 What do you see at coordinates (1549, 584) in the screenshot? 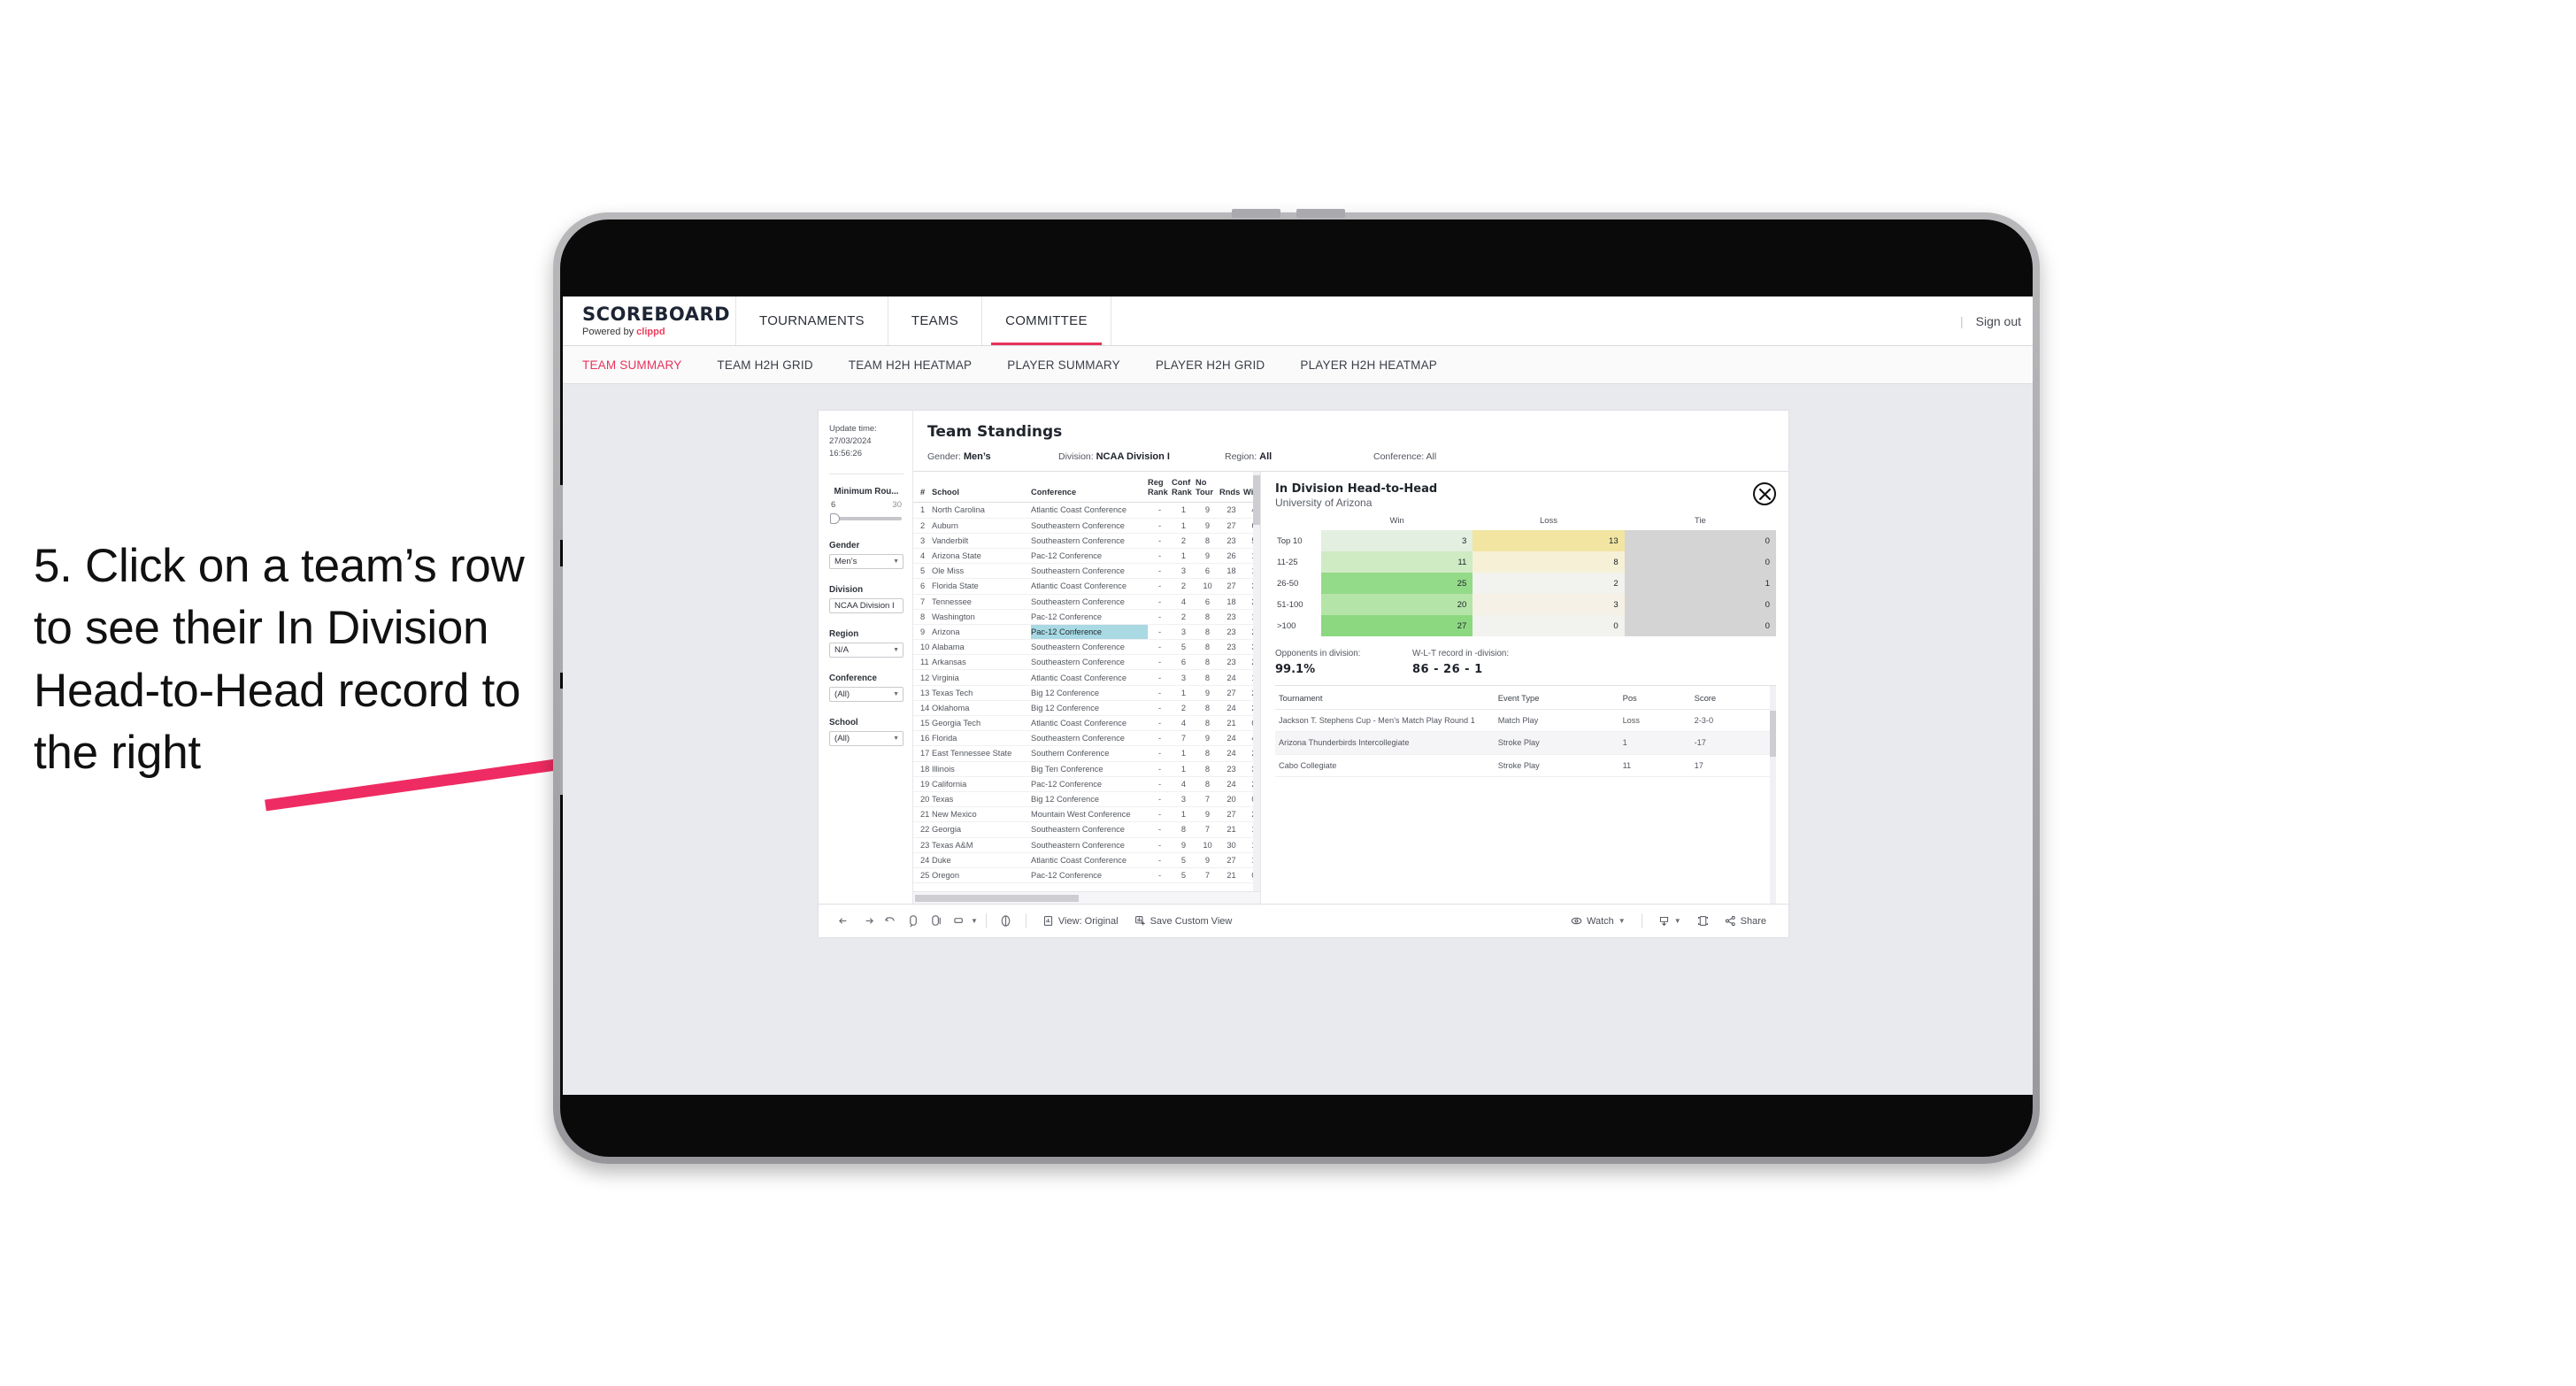
I see `h2h-cell-loss: 2` at bounding box center [1549, 584].